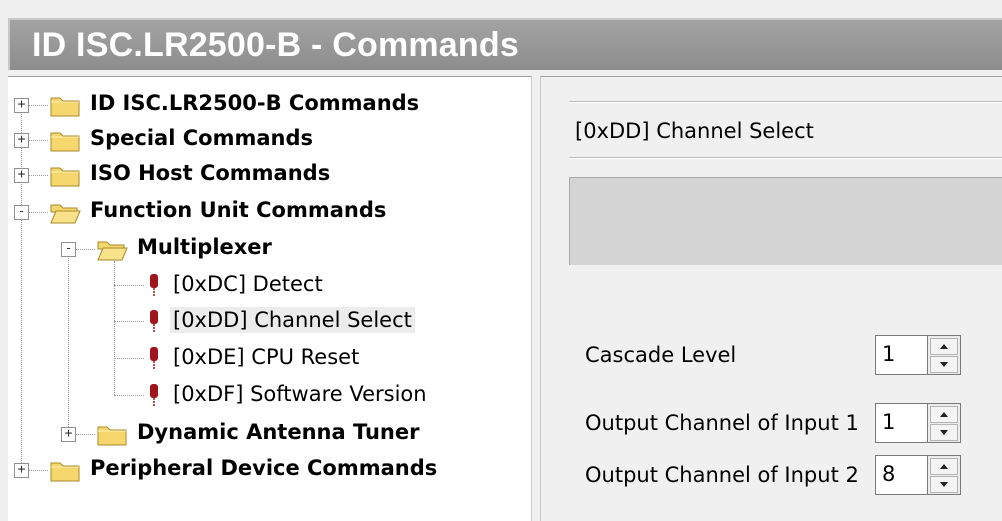 The width and height of the screenshot is (1002, 521). What do you see at coordinates (201, 138) in the screenshot?
I see `tree-item-special-commands: Special Commands` at bounding box center [201, 138].